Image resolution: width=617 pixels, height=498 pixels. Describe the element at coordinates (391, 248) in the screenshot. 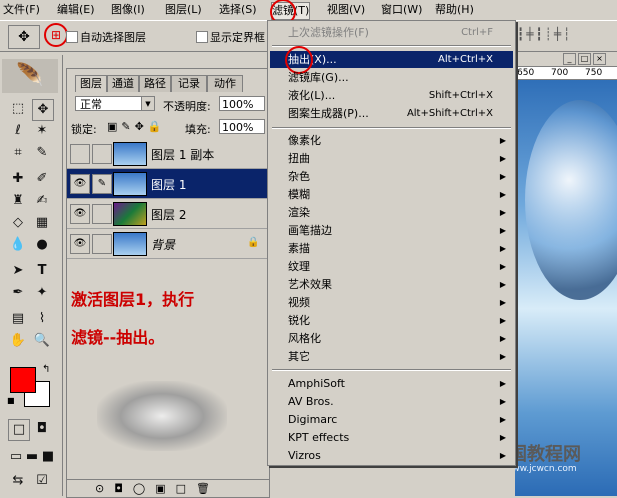

I see `menu-item-sketch: 素描 ▶` at that location.